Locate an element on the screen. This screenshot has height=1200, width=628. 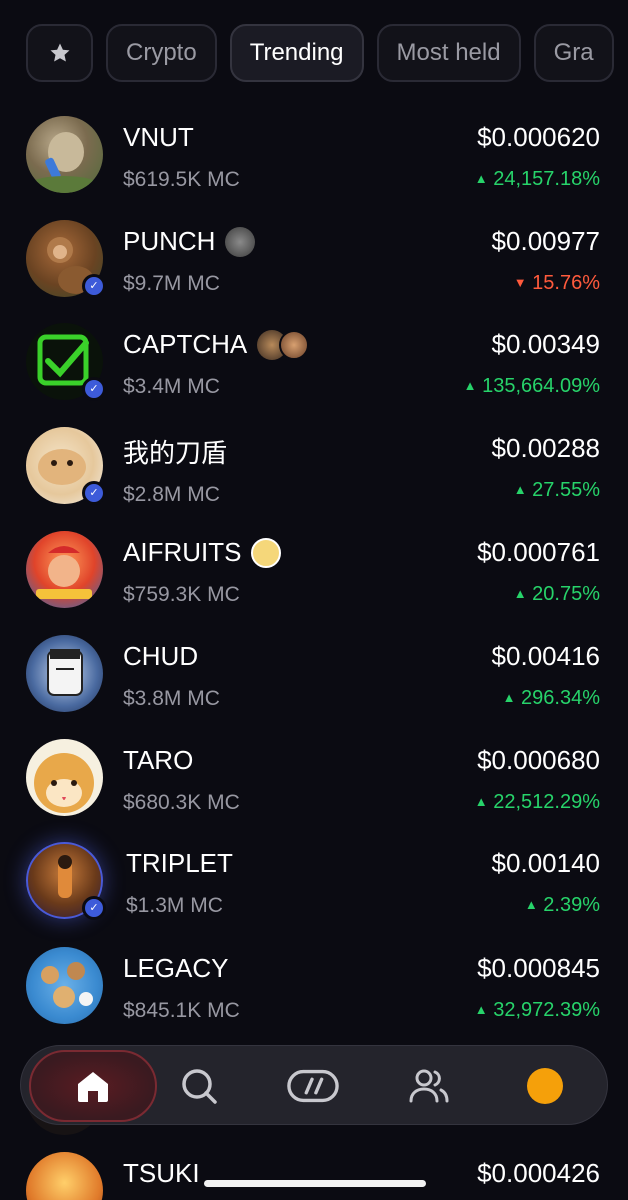
token-row: ✓ TRIPLET $1.3M MC $0.00140 ▲ 2.39% is located at coordinates (314, 890).